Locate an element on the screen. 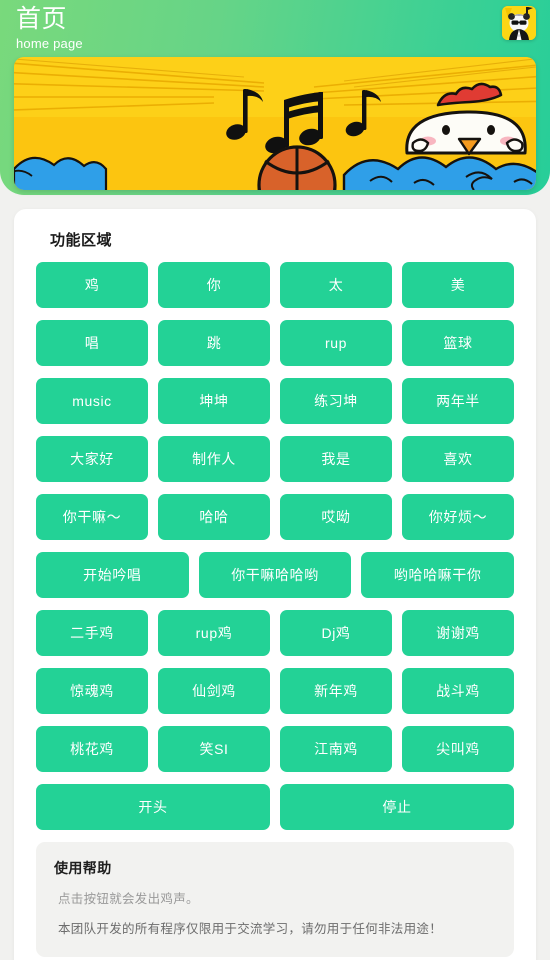 The width and height of the screenshot is (550, 960). function-button: 两年半 is located at coordinates (458, 401).